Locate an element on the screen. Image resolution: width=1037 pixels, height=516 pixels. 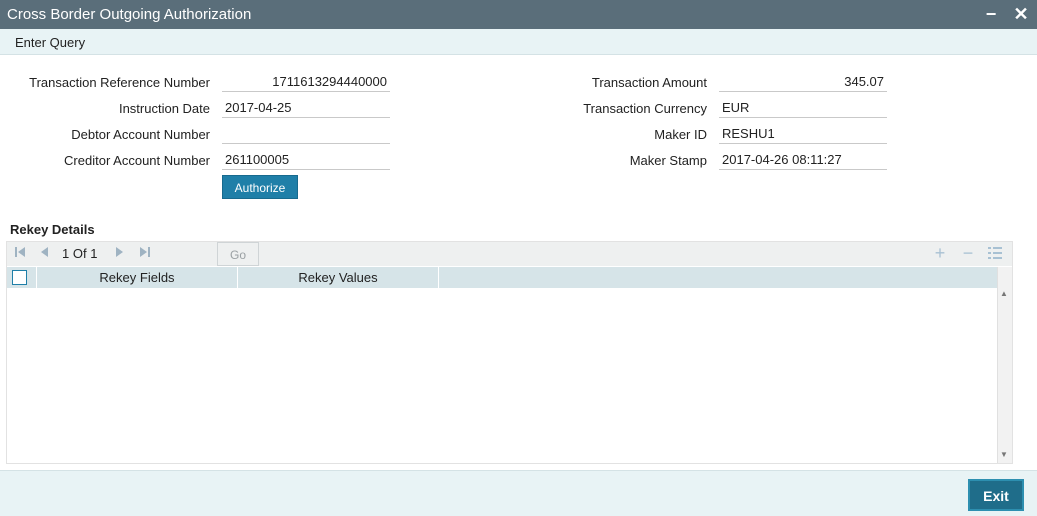
creditor-account-label: Creditor Account Number is located at coordinates (137, 160).